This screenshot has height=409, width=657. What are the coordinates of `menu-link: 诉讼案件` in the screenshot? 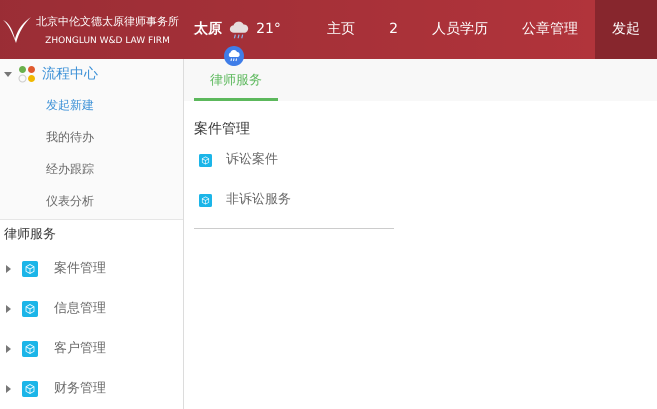 It's located at (294, 160).